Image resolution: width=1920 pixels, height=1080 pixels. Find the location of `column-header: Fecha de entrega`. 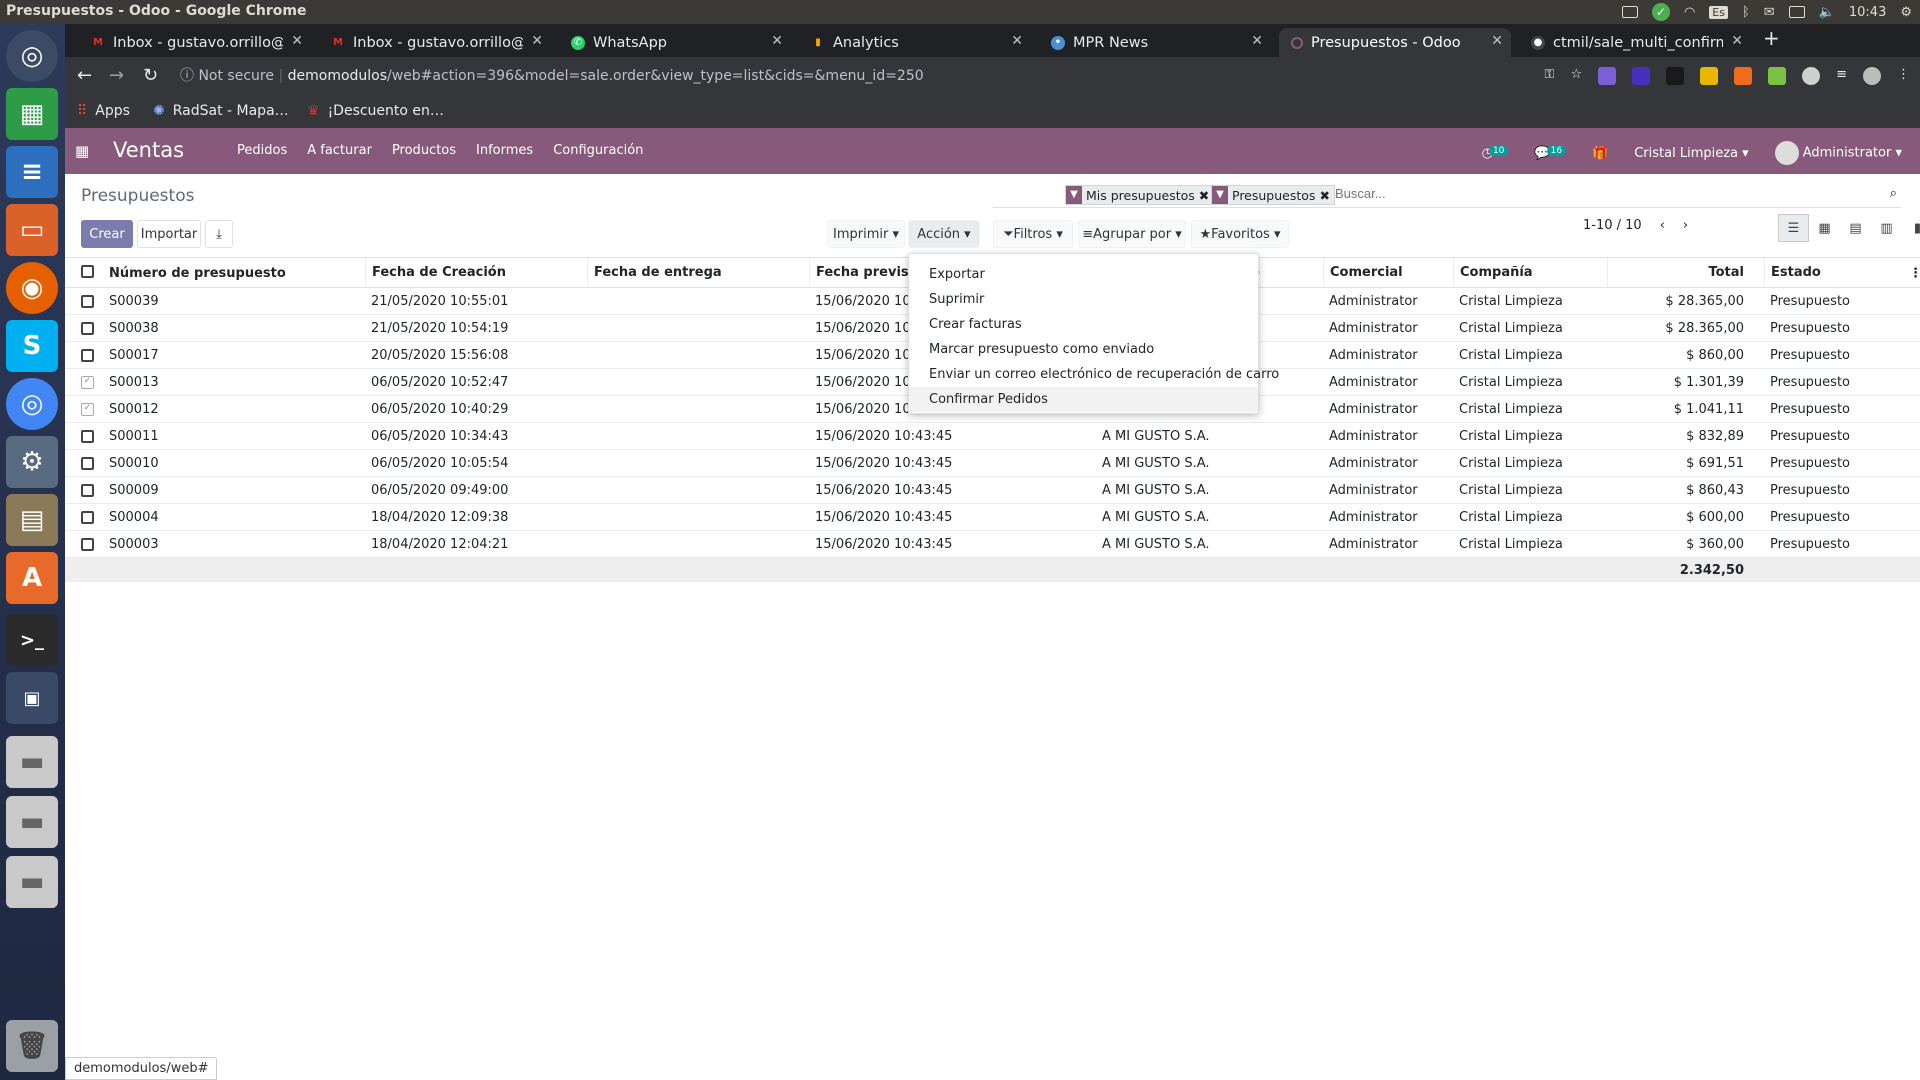

column-header: Fecha de entrega is located at coordinates (654, 273).